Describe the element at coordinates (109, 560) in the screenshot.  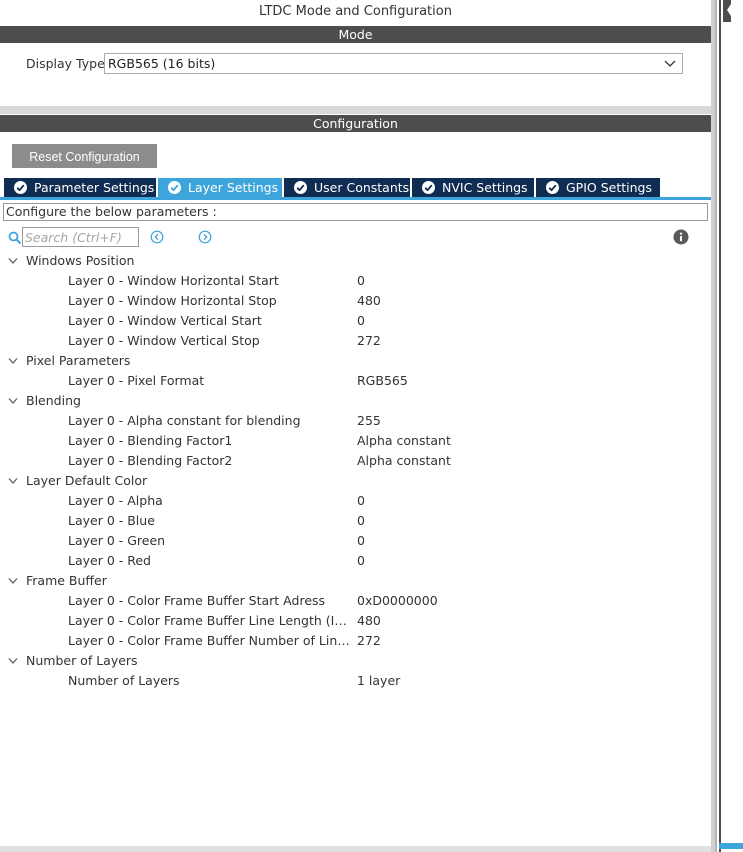
I see `parameter-name: Layer 0 - Red` at that location.